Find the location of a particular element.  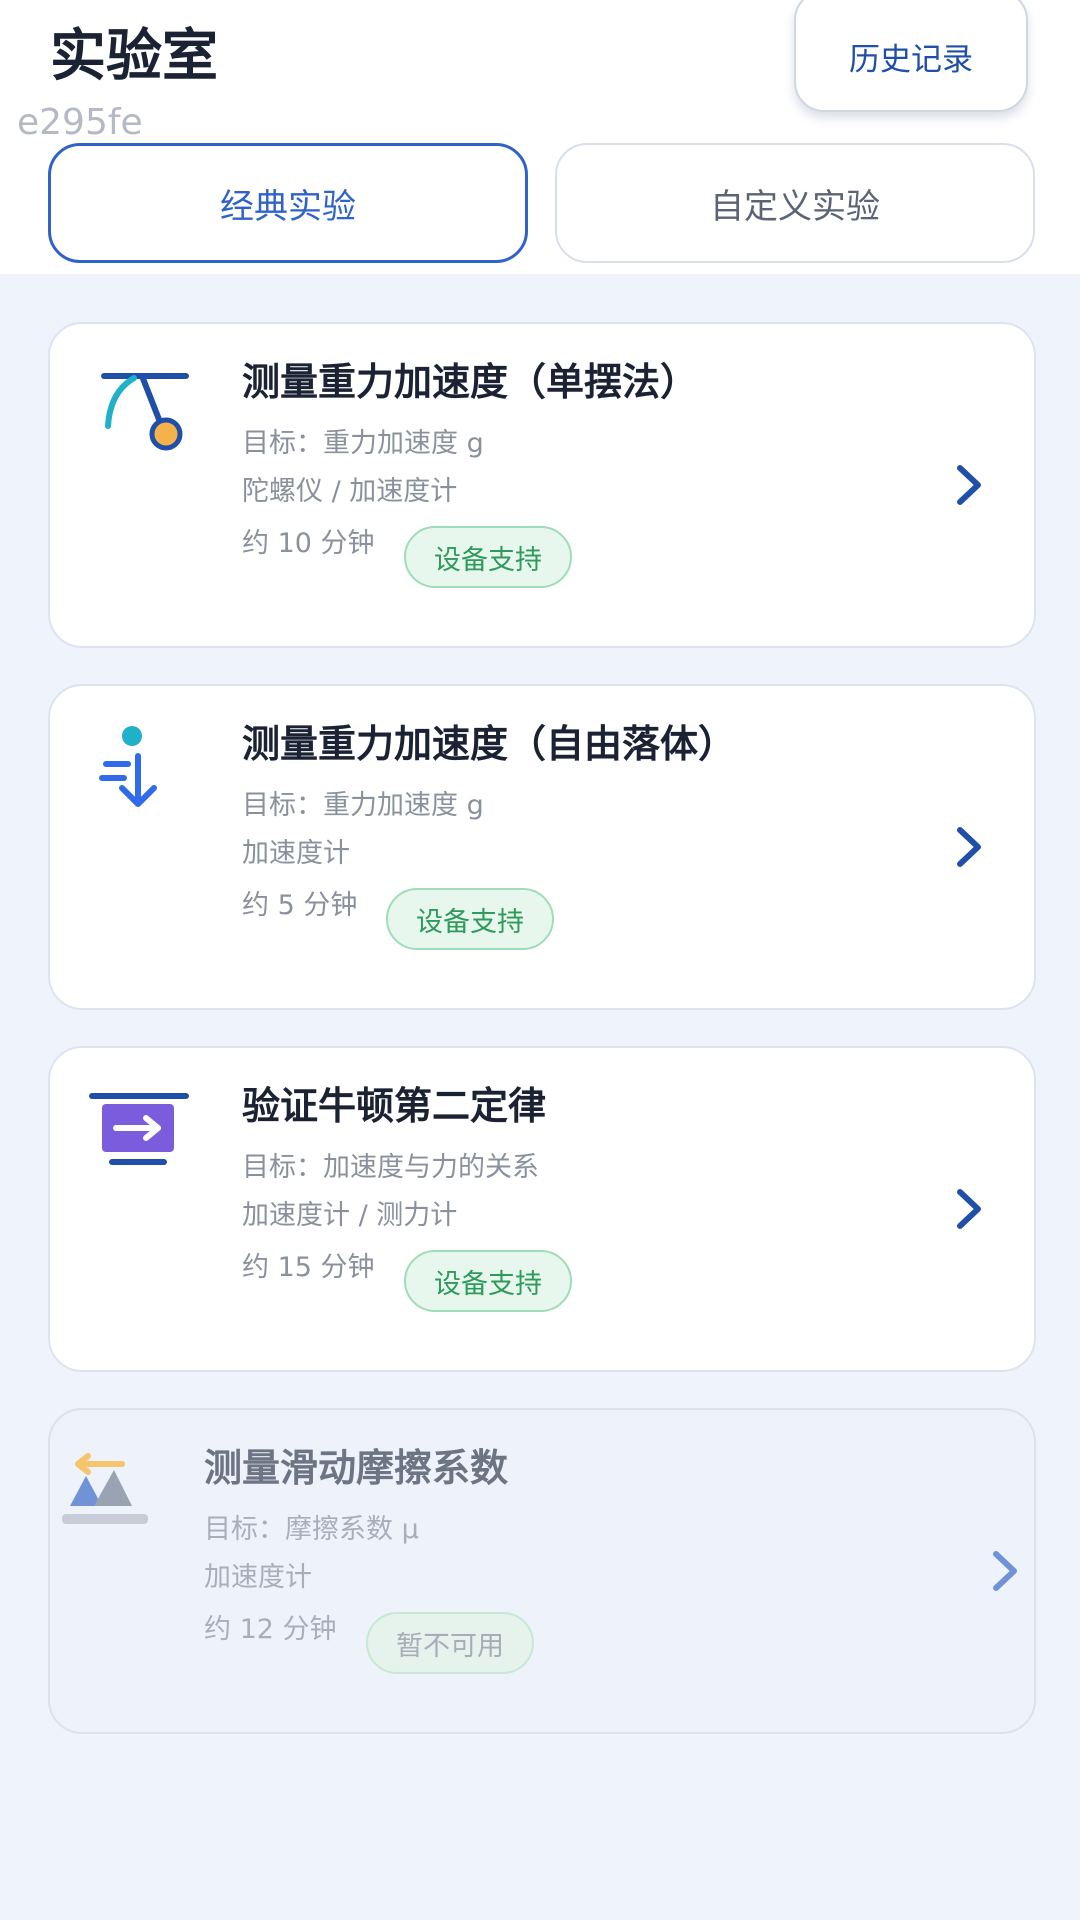

tab-classic-experiments: 经典实验 is located at coordinates (288, 203).